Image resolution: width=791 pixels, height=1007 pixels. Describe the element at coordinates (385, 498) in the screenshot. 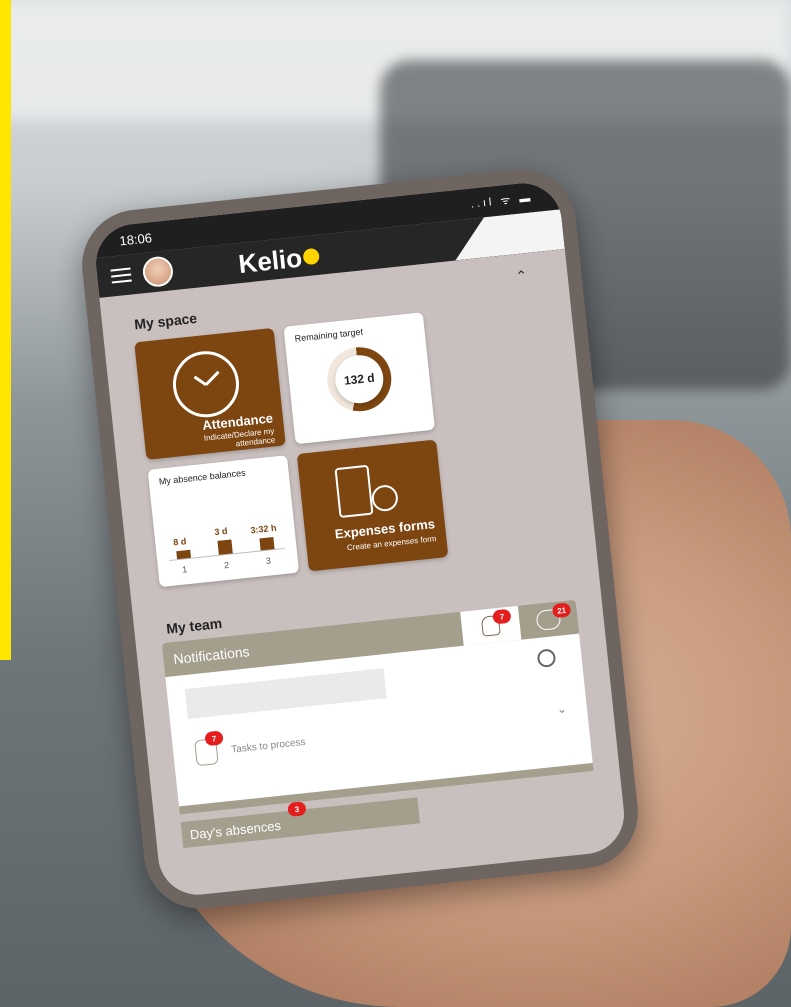

I see `coins-icon` at that location.